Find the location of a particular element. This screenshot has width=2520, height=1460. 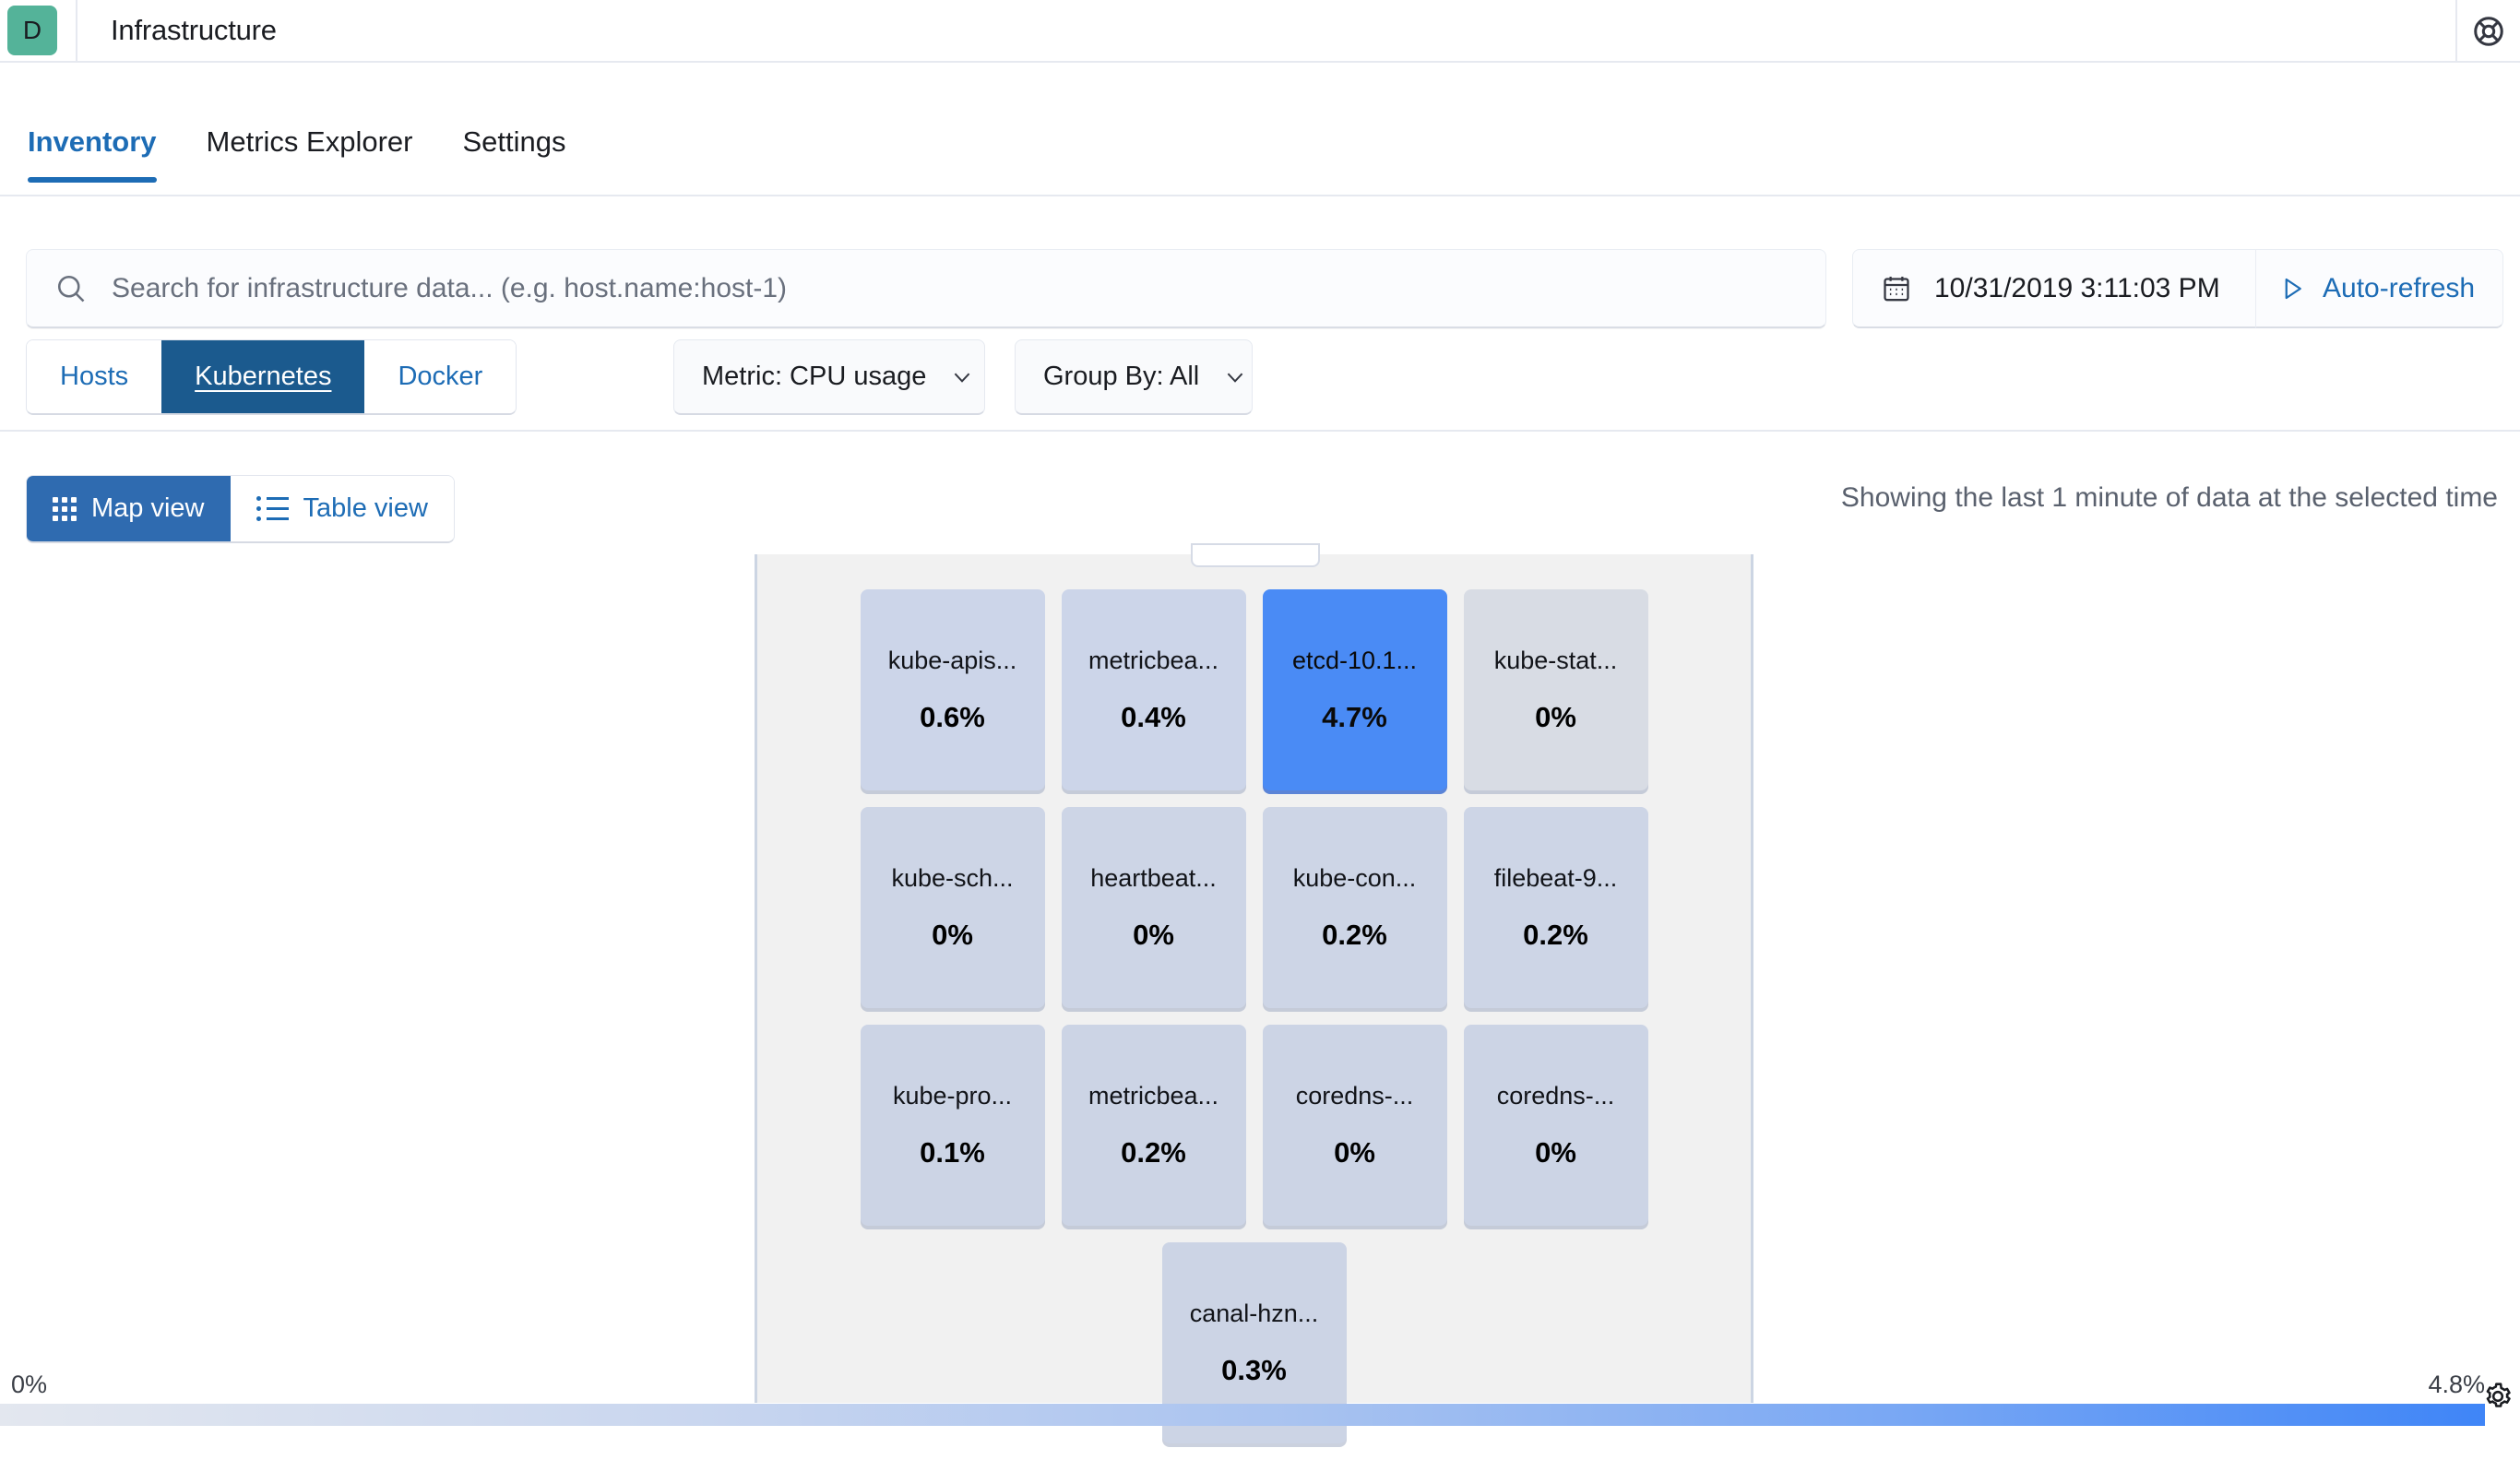

top-bar-actions is located at coordinates (2487, 31).